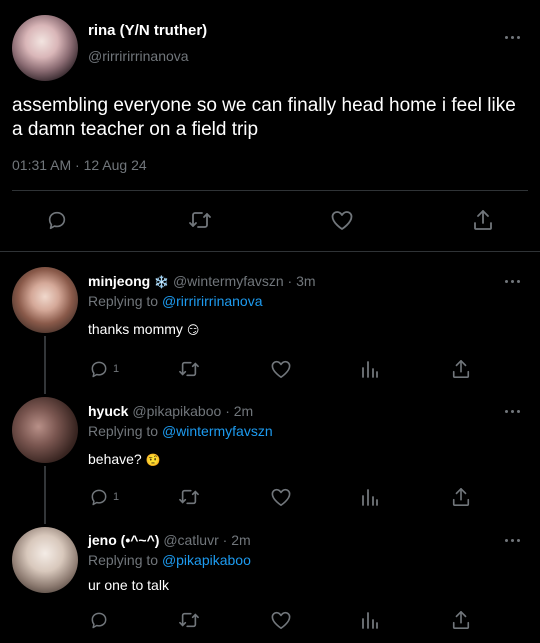 The image size is (540, 643). Describe the element at coordinates (108, 411) in the screenshot. I see `reply-author-name: hyuck` at that location.